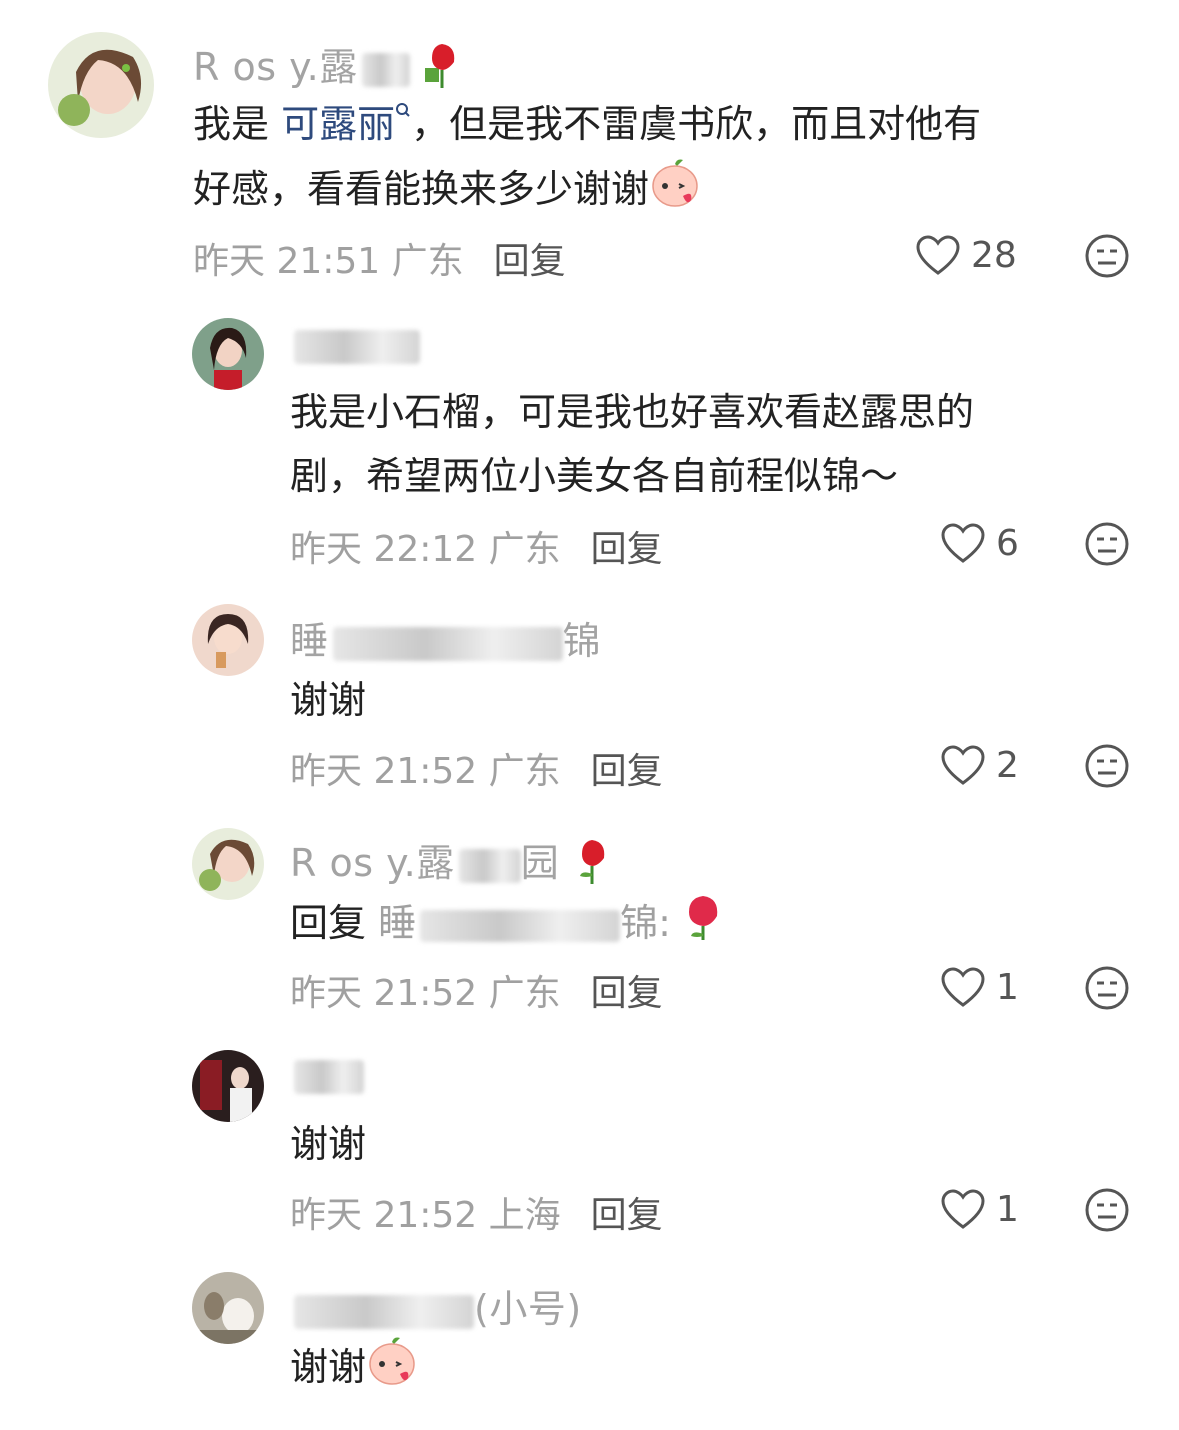 This screenshot has width=1179, height=1430. What do you see at coordinates (587, 159) in the screenshot?
I see `comment-text: 我是 可露丽 ，但是我不雷虞书欣，而且对他有 好感，看看能换来多少谢谢` at bounding box center [587, 159].